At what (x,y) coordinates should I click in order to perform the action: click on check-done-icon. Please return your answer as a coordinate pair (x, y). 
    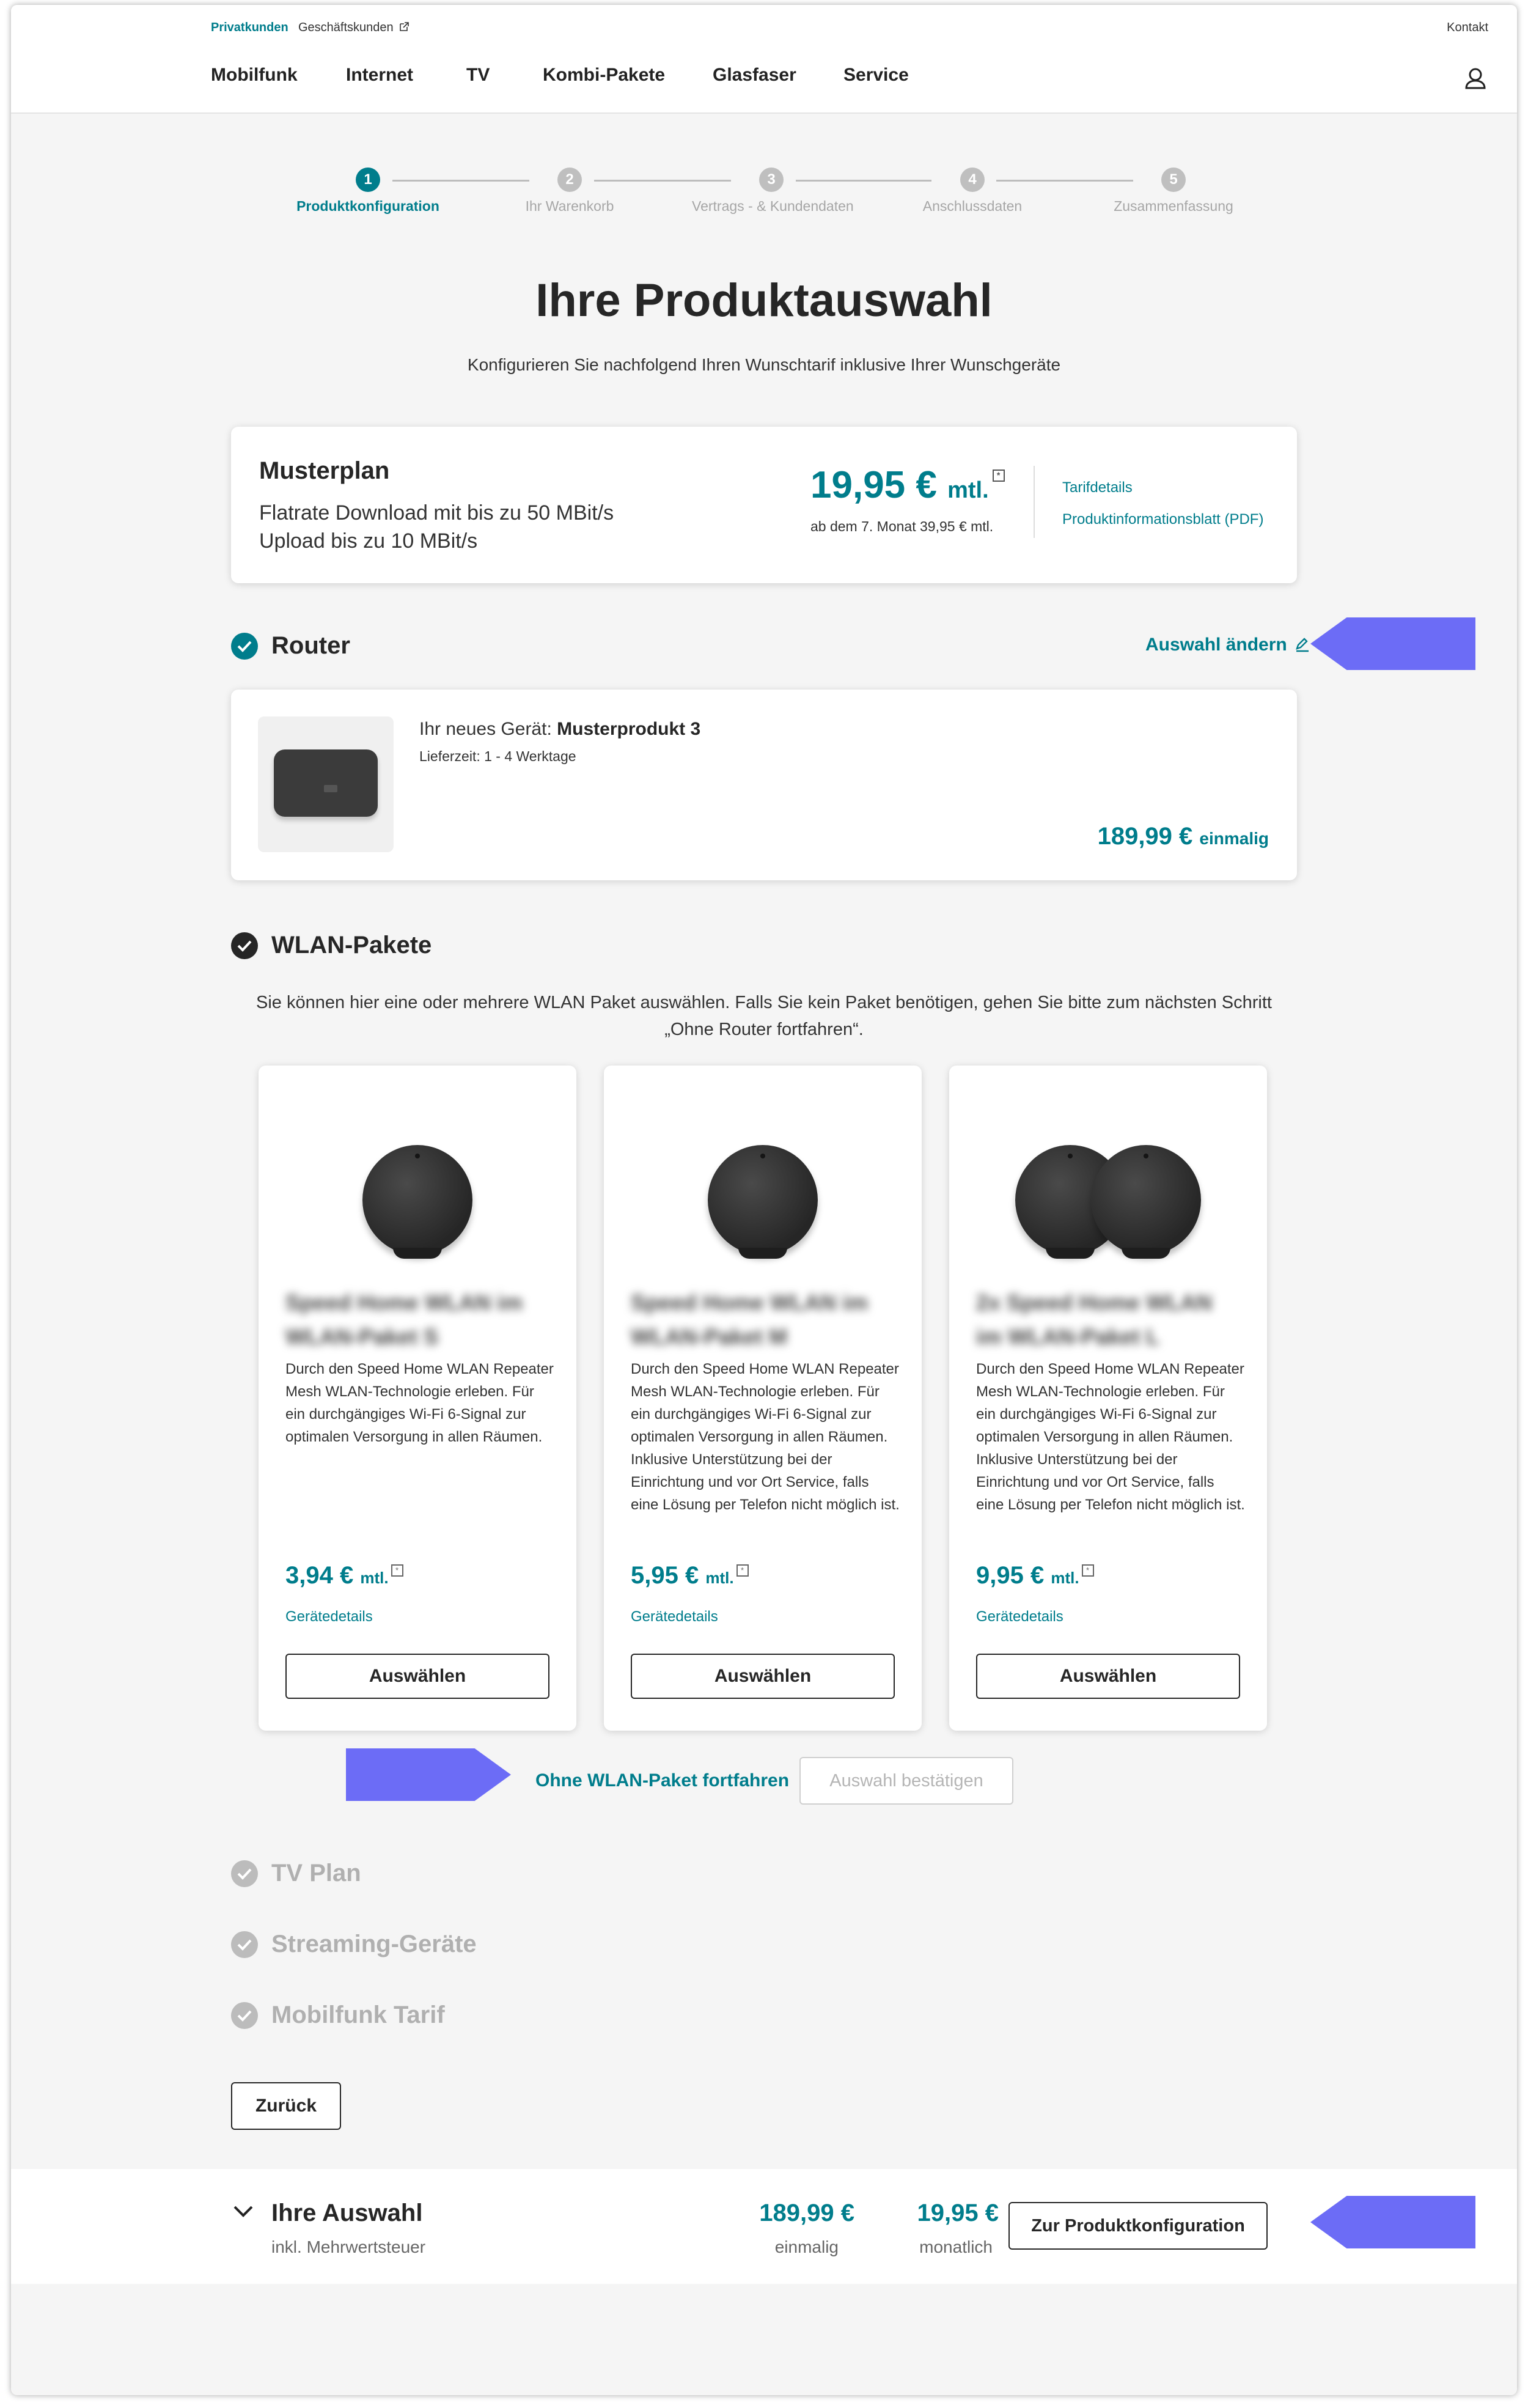
    Looking at the image, I should click on (244, 646).